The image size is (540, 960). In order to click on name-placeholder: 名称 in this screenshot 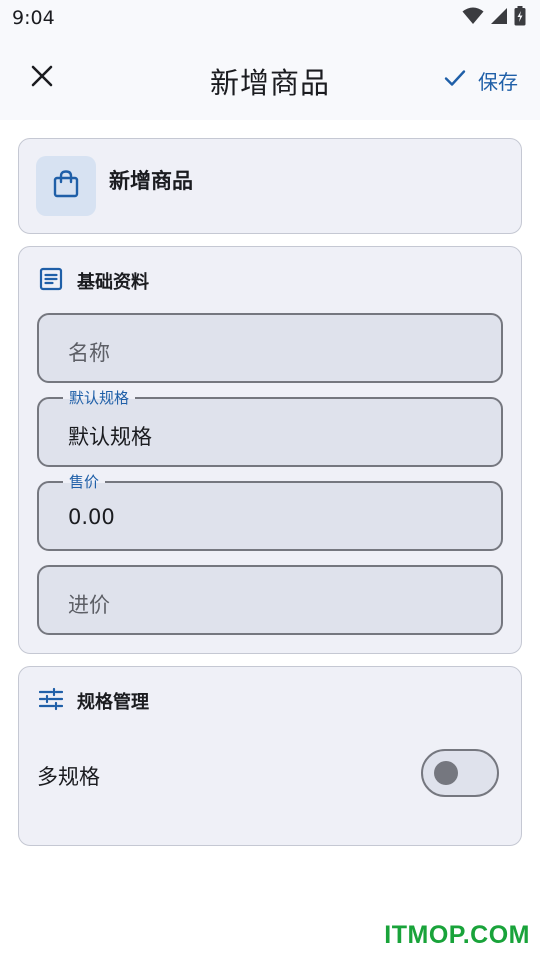, I will do `click(89, 353)`.